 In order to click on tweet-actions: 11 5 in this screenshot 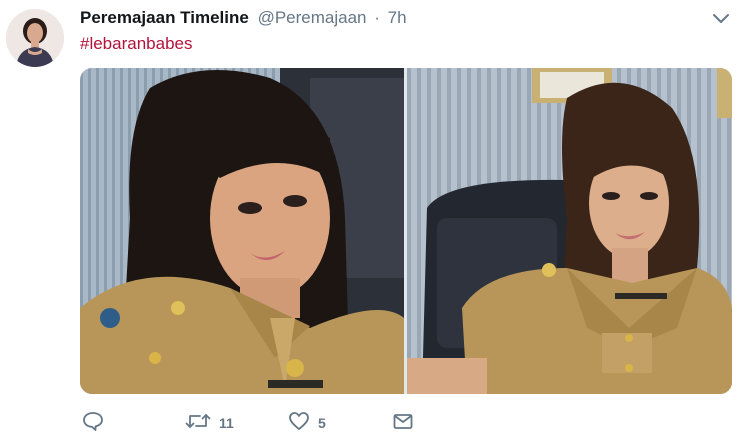, I will do `click(280, 423)`.